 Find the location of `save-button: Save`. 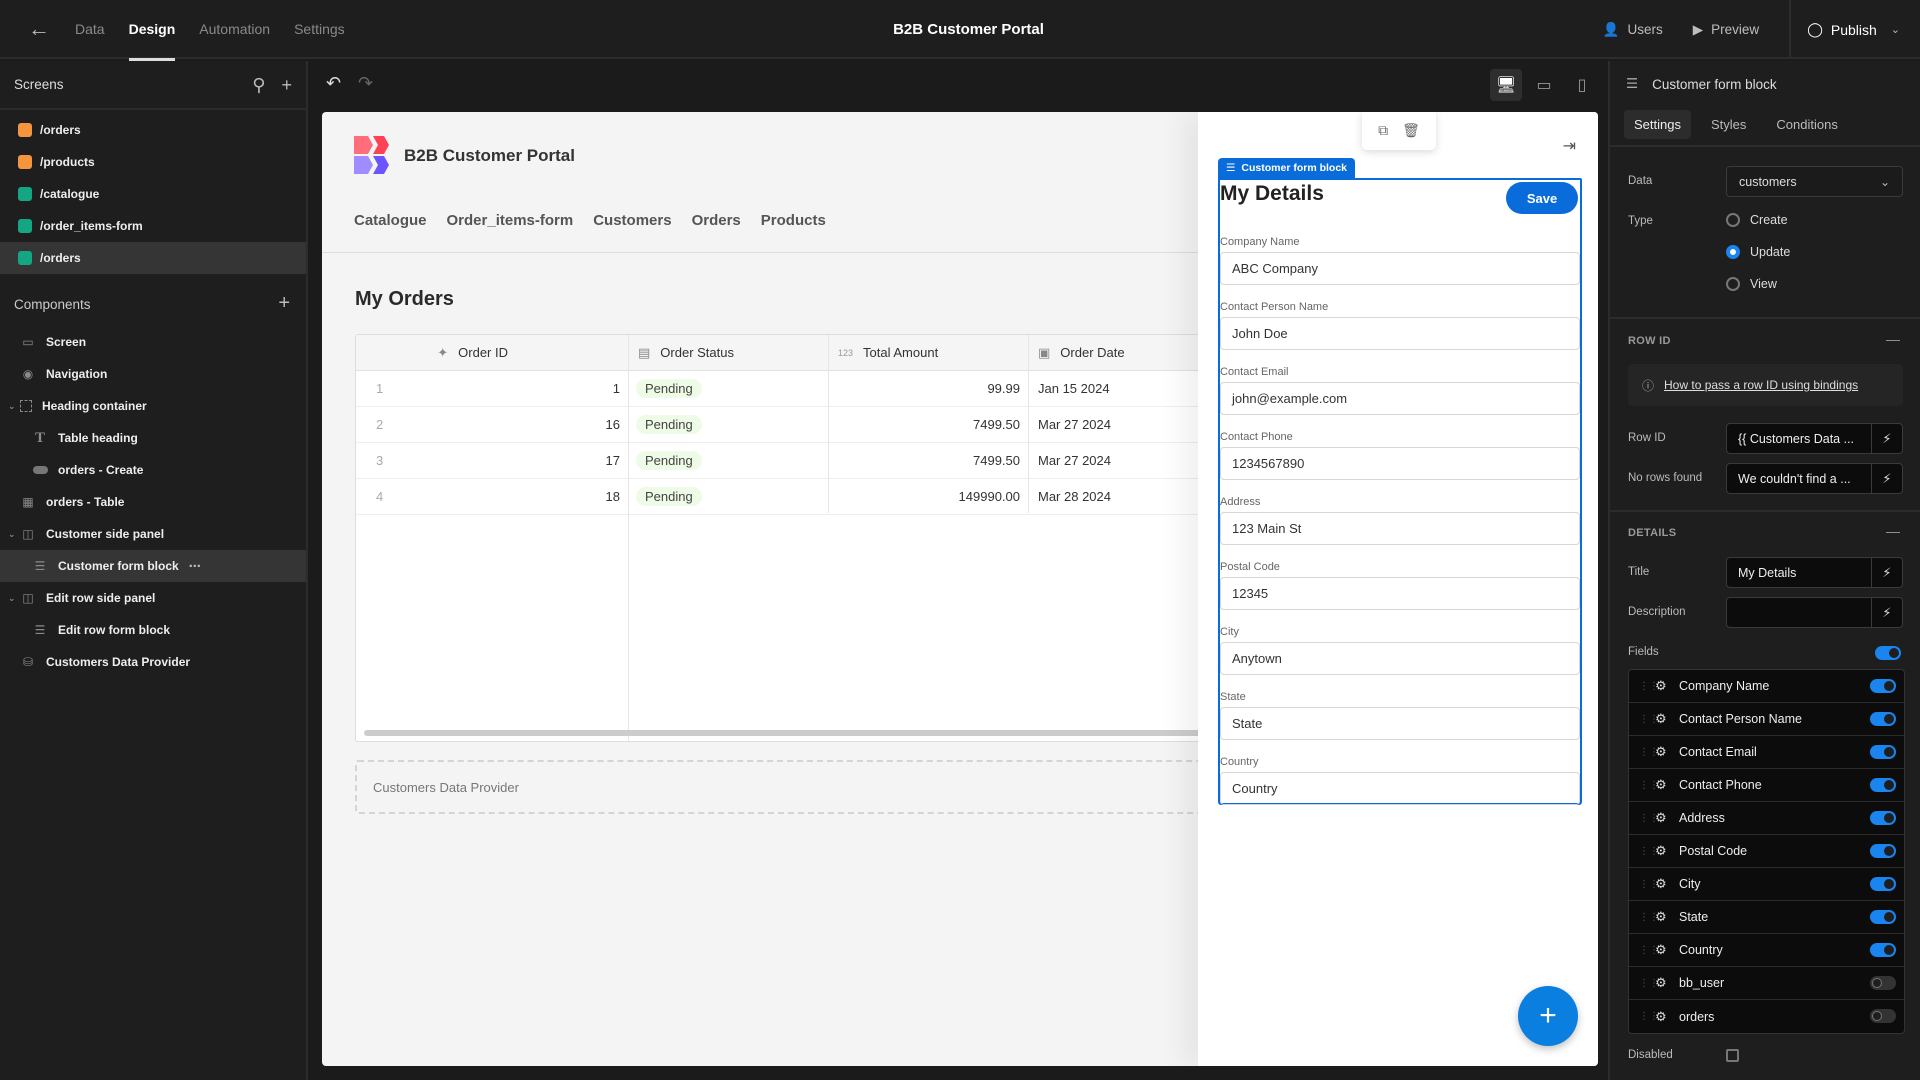

save-button: Save is located at coordinates (1542, 198).